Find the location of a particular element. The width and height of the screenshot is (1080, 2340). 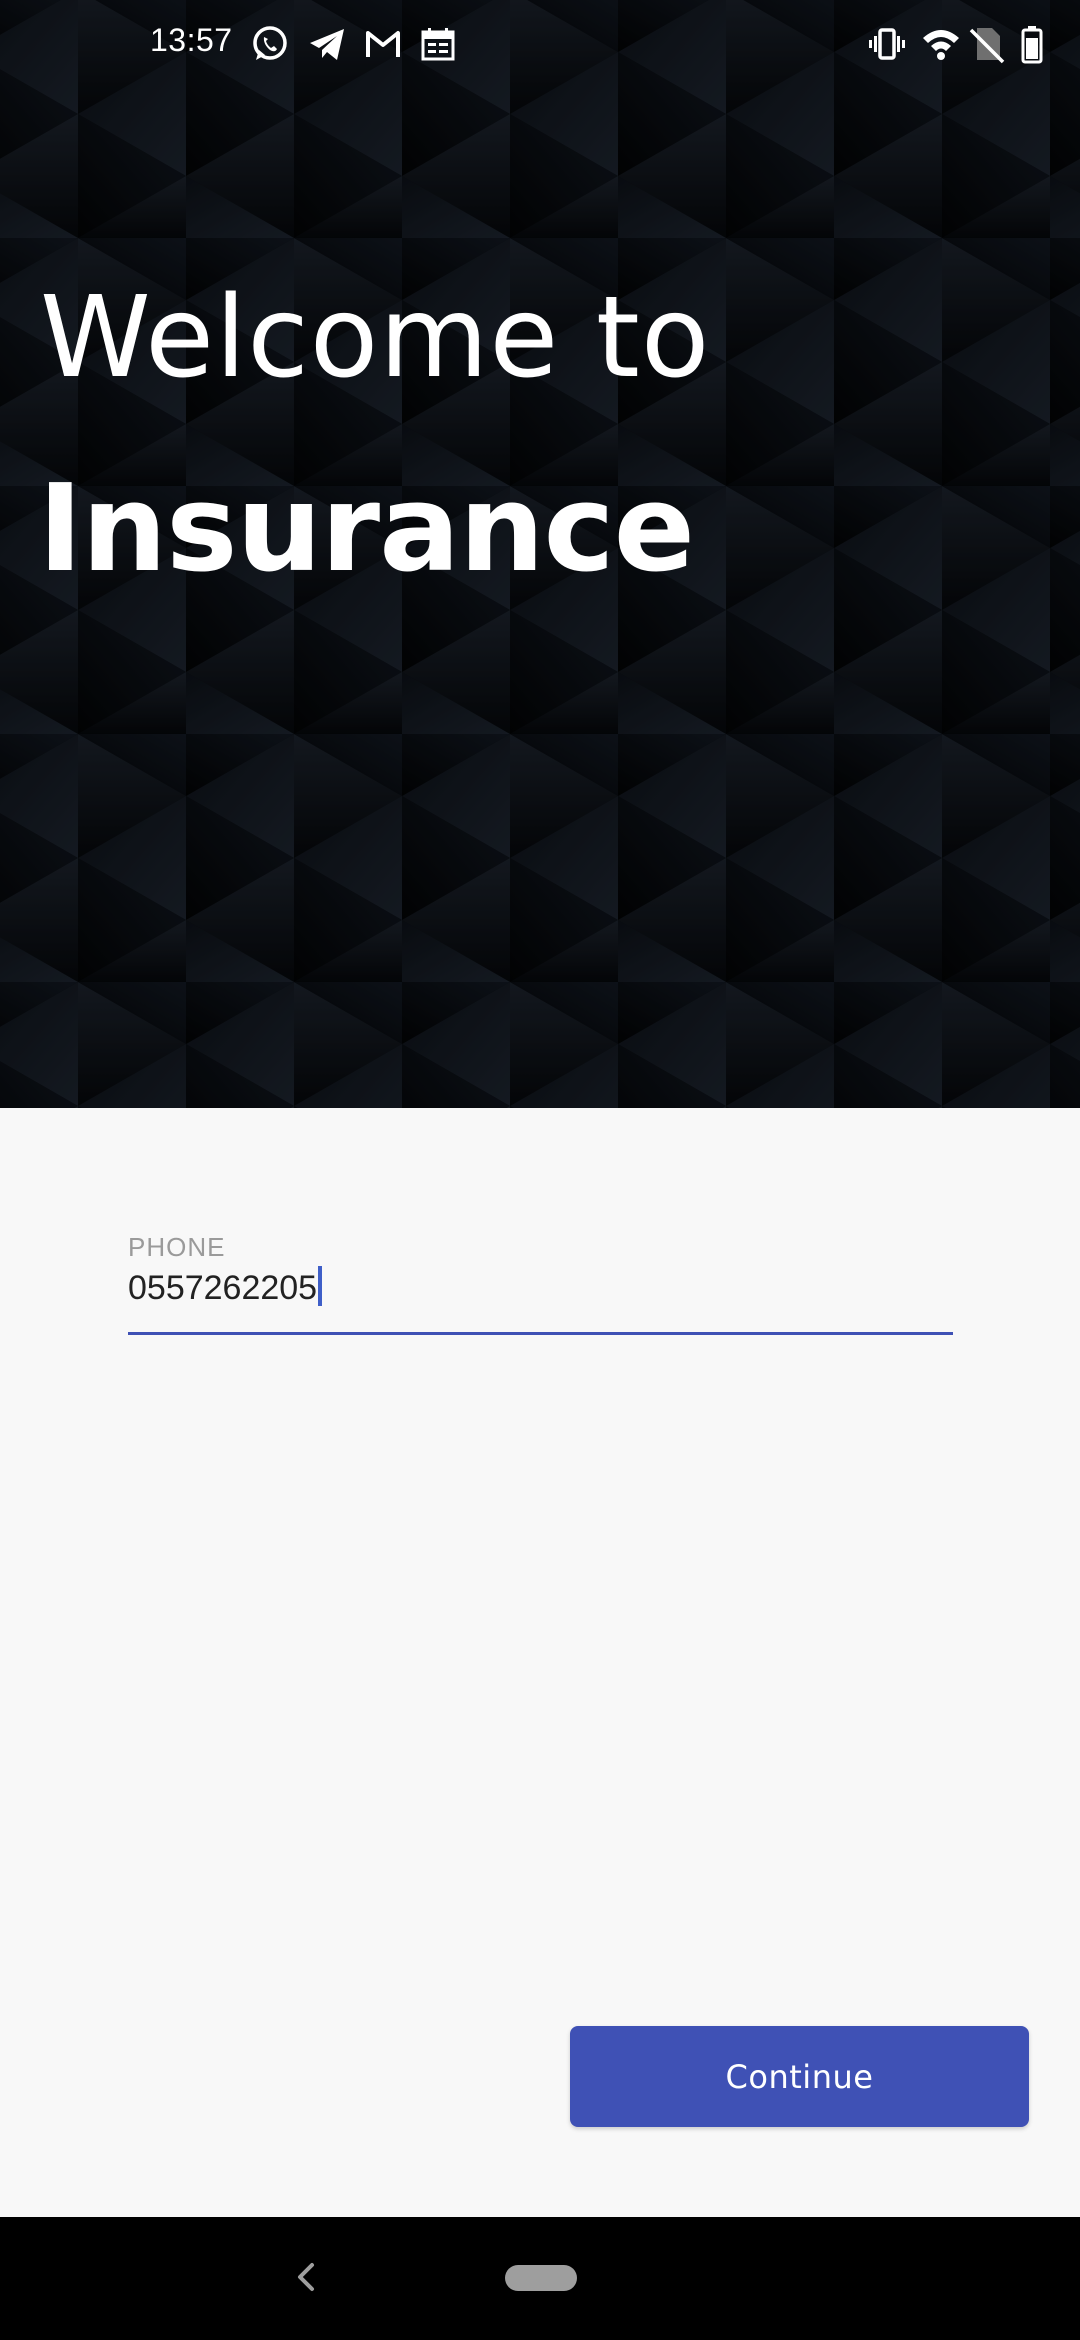

phone-input: 0557262205 is located at coordinates (225, 1287).